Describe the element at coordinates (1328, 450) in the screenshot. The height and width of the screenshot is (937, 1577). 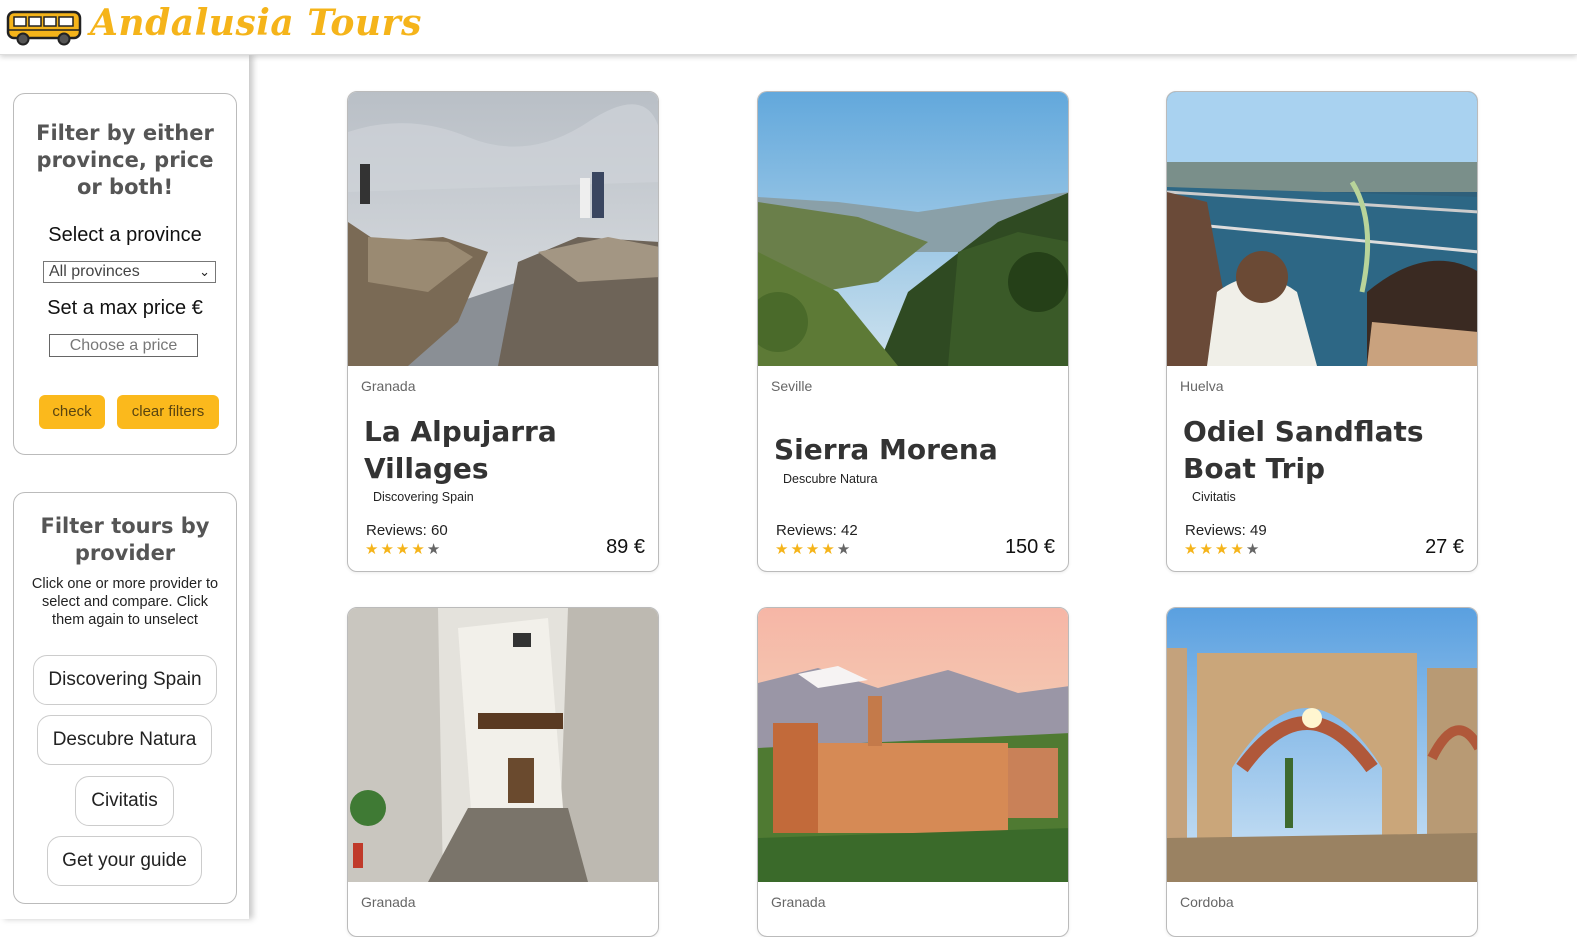
I see `tour-title: Odiel Sandflats Boat Trip` at that location.